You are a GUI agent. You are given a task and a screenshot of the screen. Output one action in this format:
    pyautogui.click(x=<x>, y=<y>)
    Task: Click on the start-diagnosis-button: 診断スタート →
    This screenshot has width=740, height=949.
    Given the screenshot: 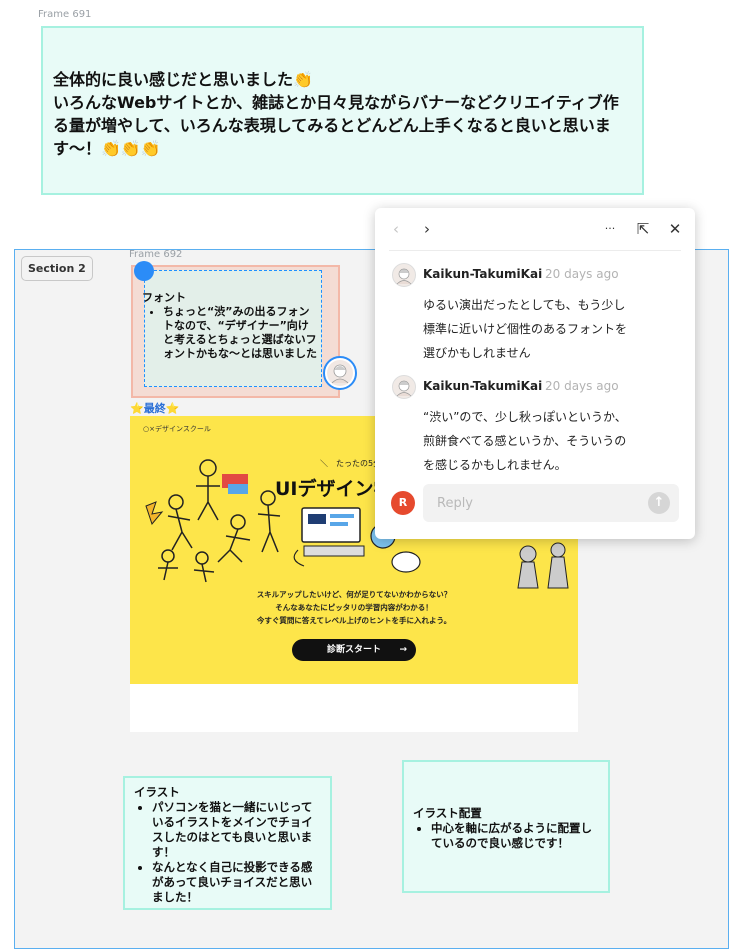 What is the action you would take?
    pyautogui.click(x=354, y=650)
    